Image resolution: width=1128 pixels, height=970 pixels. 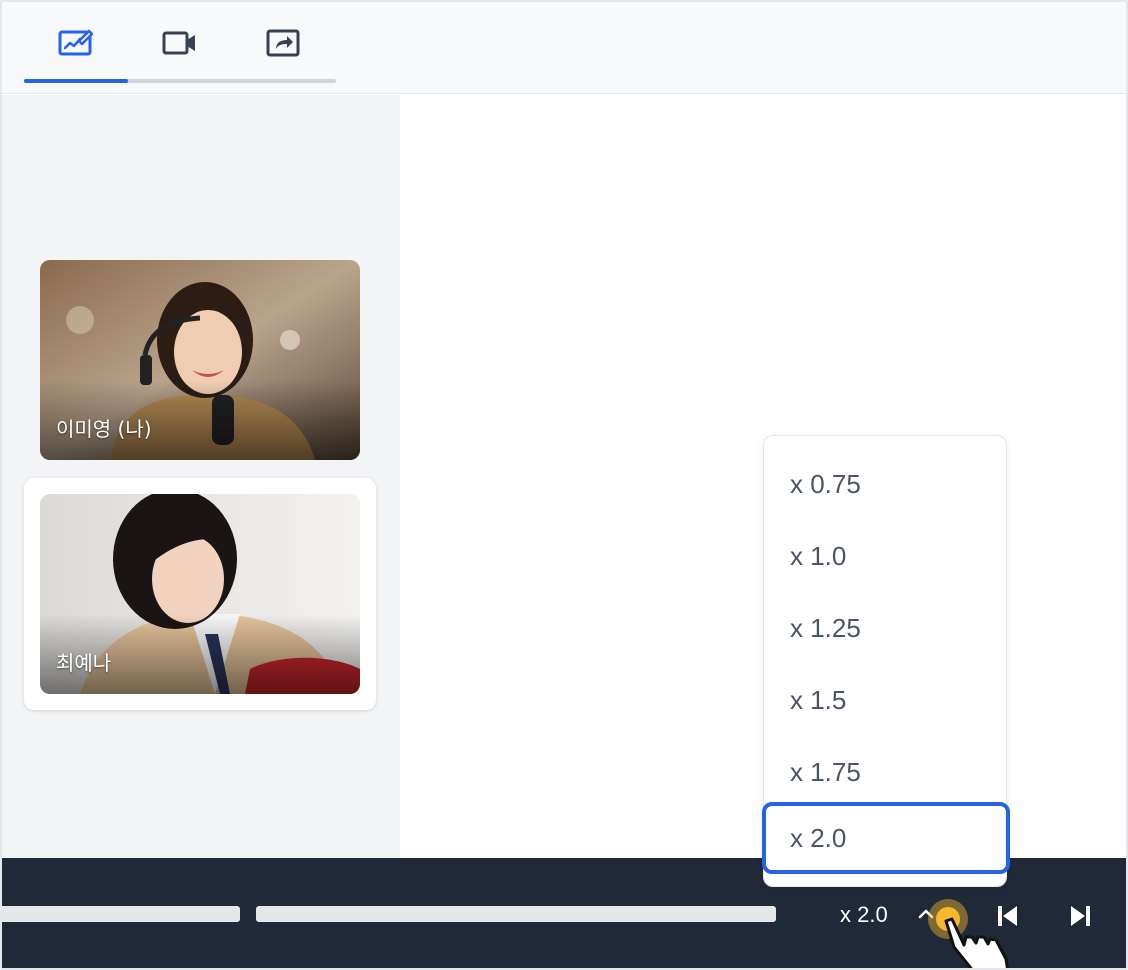 I want to click on participant-name: 이미영 (나), so click(x=104, y=429).